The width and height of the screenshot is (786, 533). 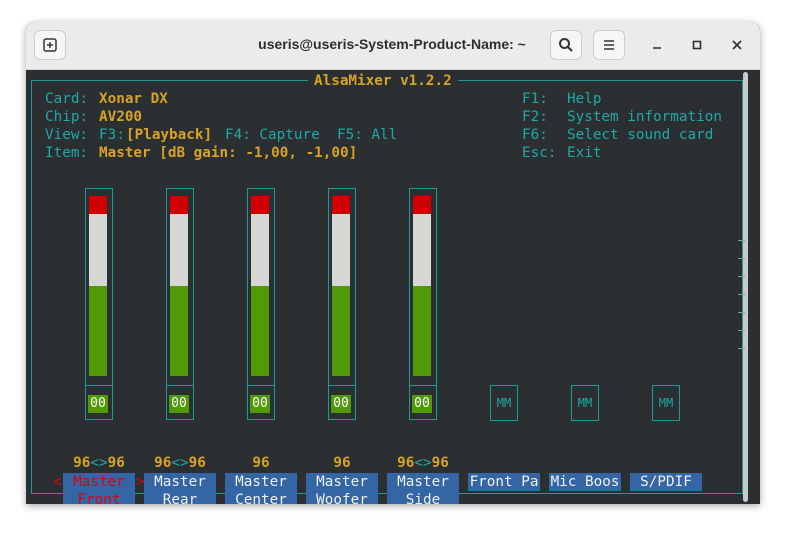 What do you see at coordinates (539, 153) in the screenshot?
I see `key-esc: Esc:` at bounding box center [539, 153].